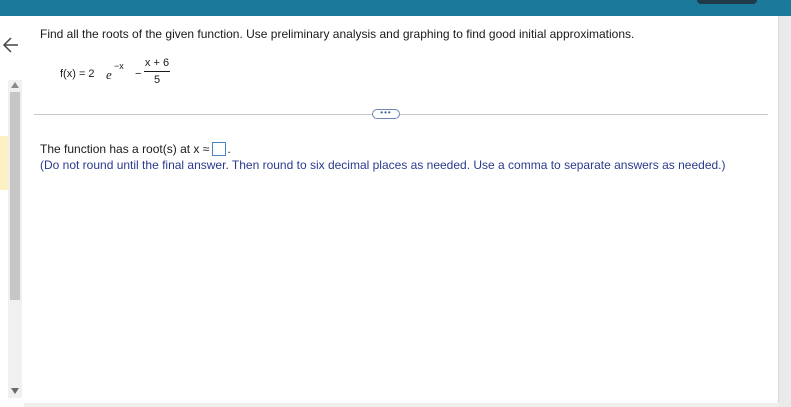  Describe the element at coordinates (386, 114) in the screenshot. I see `more-button: •••` at that location.